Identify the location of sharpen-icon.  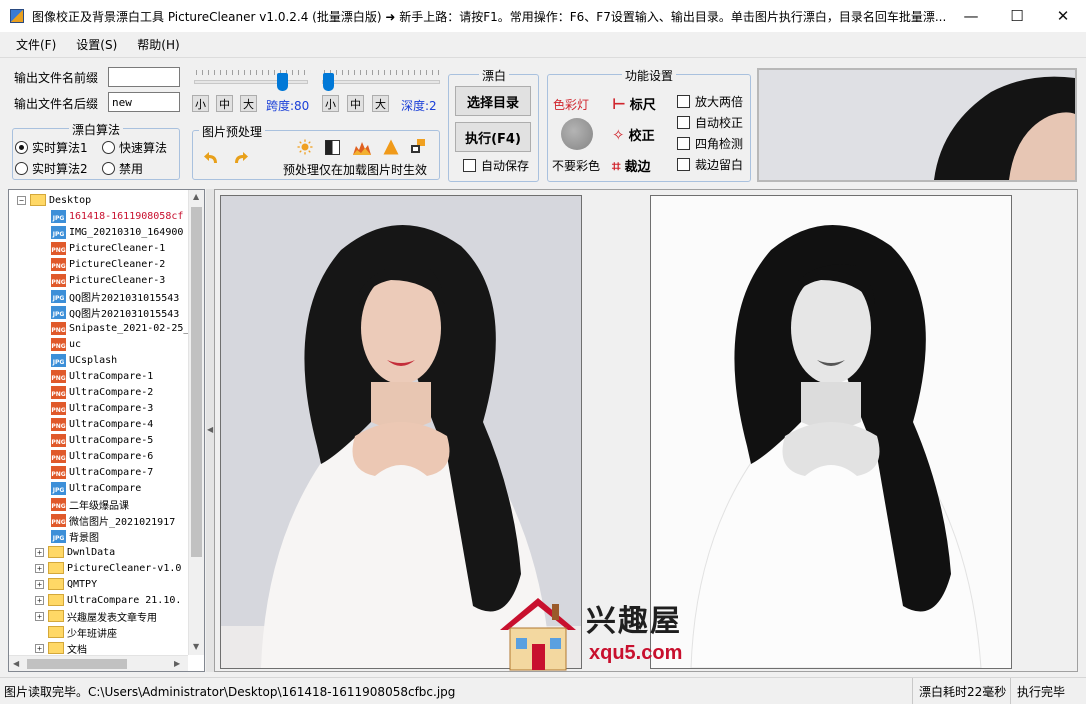
(391, 147).